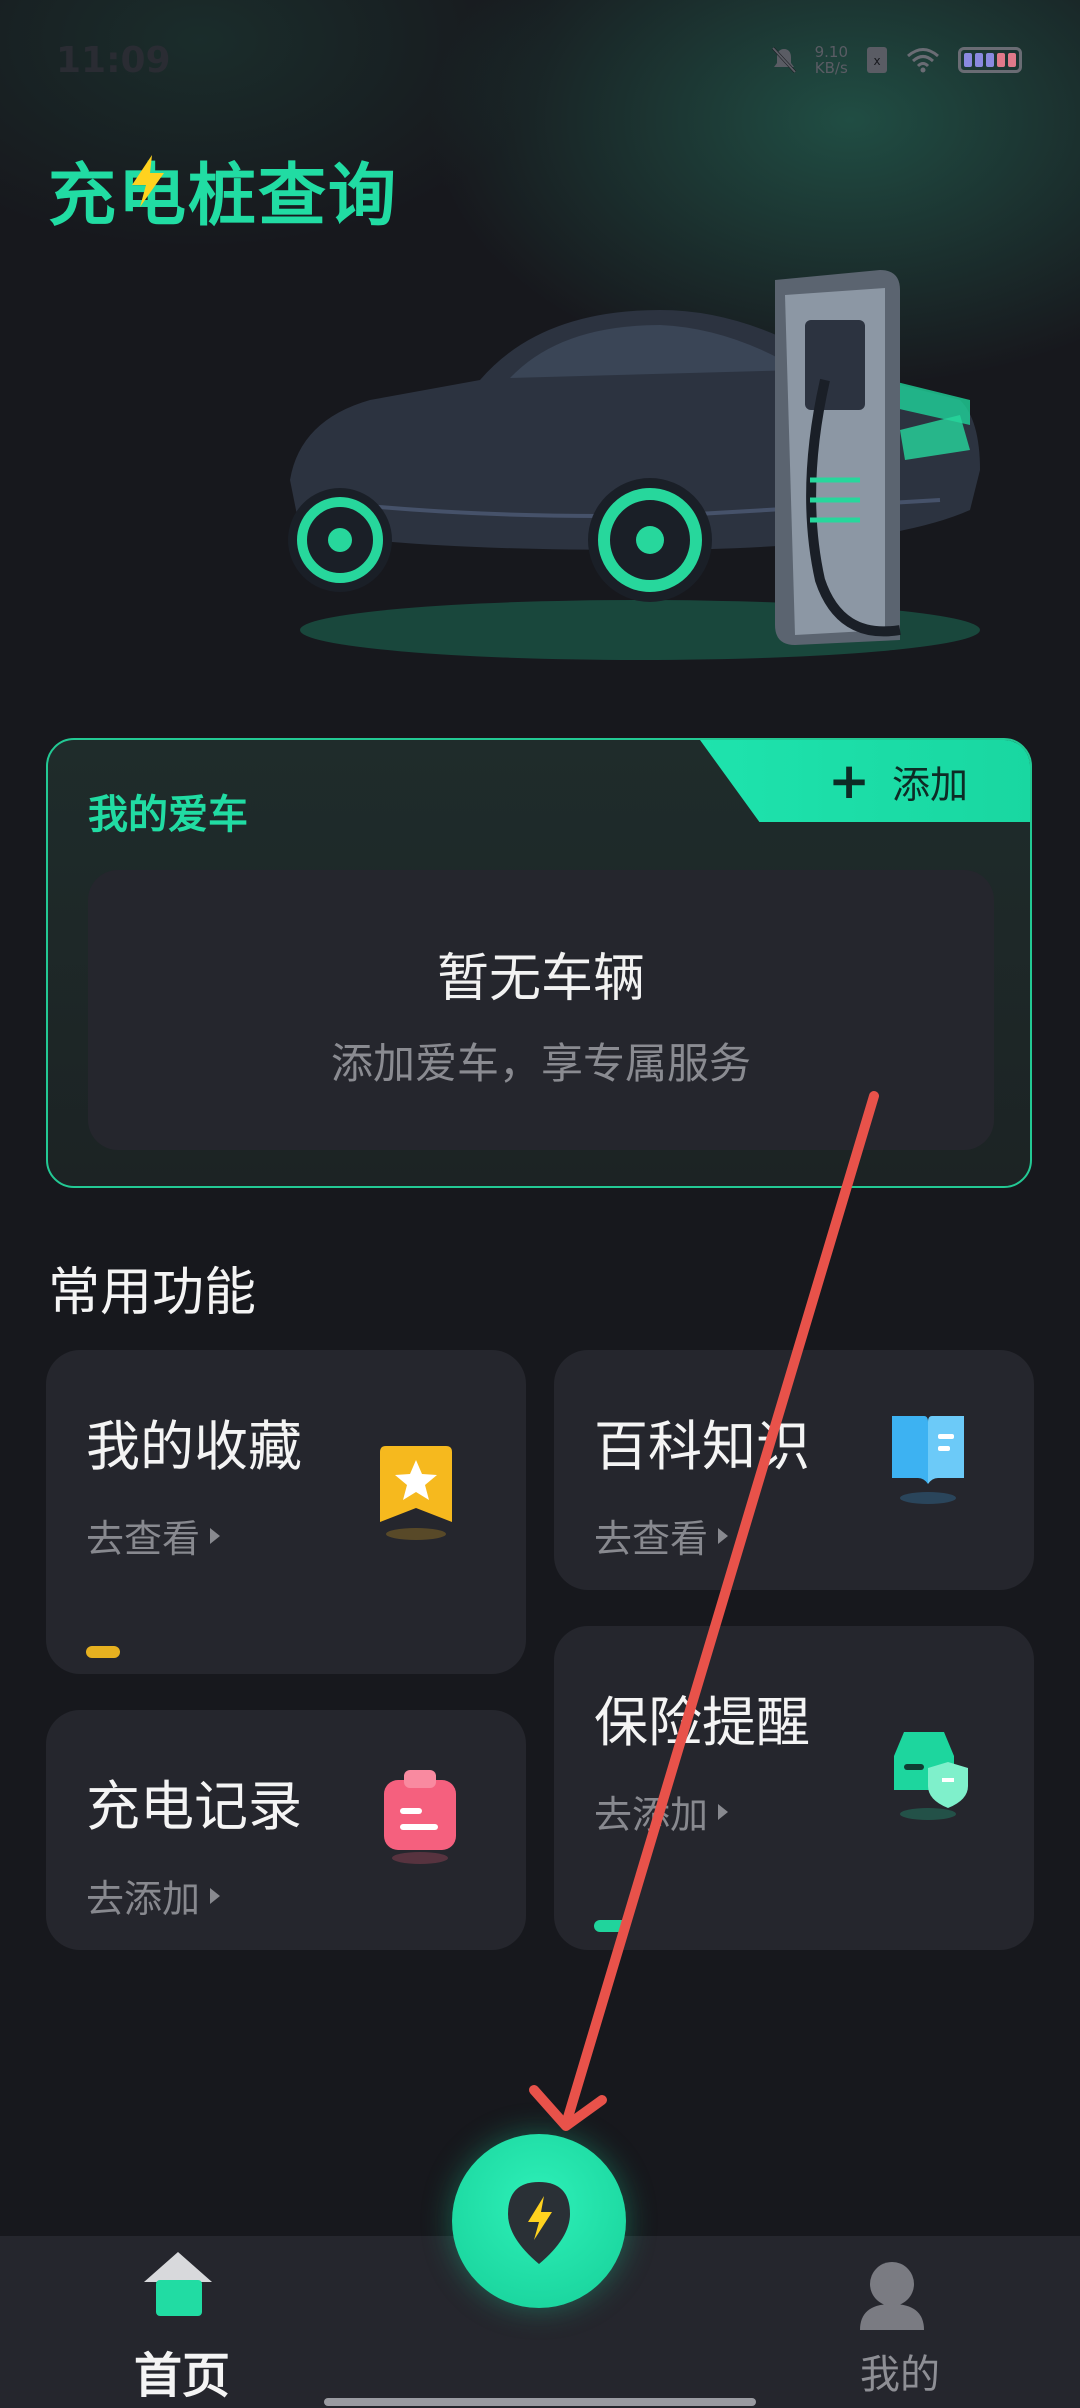  Describe the element at coordinates (929, 784) in the screenshot. I see `add-car-label: 添加` at that location.